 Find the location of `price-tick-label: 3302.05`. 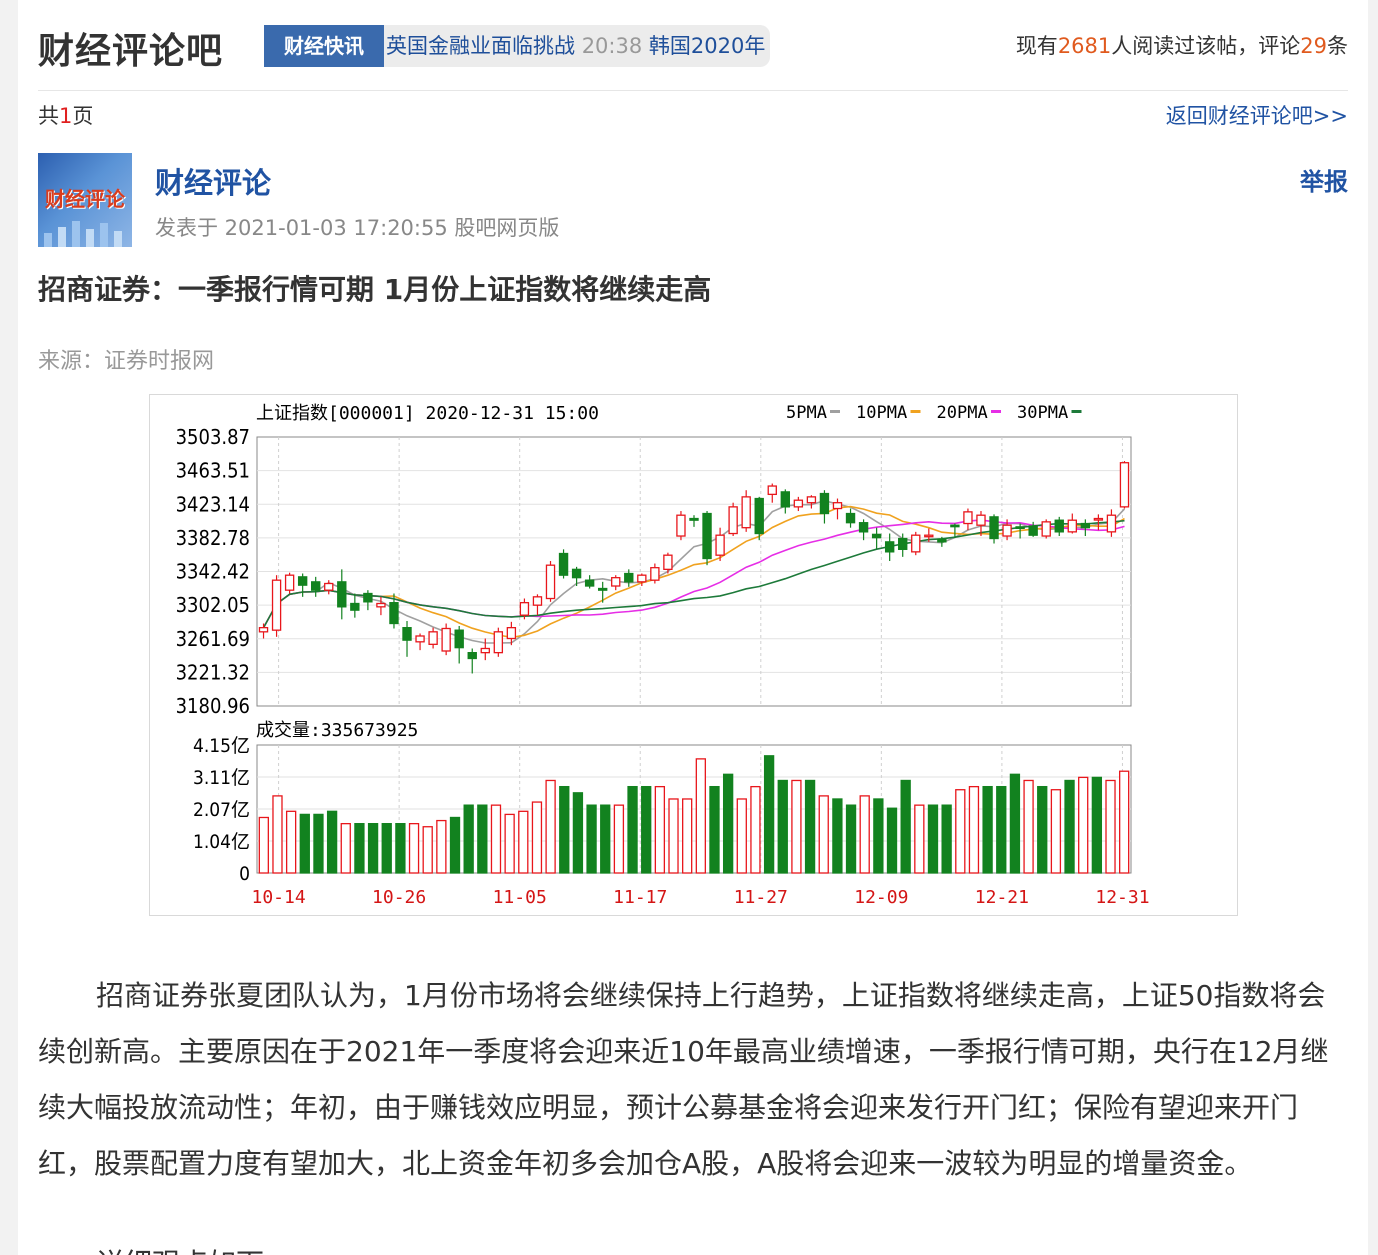

price-tick-label: 3302.05 is located at coordinates (213, 605).